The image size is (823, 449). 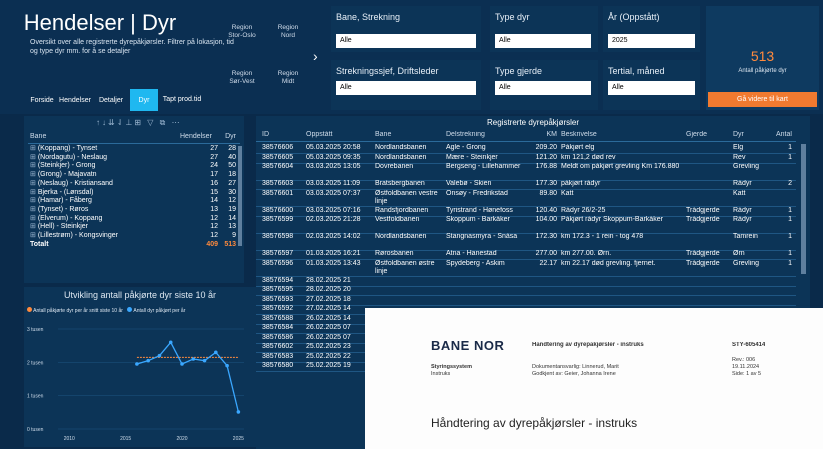 What do you see at coordinates (746, 367) in the screenshot?
I see `doc-date: 19.11.2024` at bounding box center [746, 367].